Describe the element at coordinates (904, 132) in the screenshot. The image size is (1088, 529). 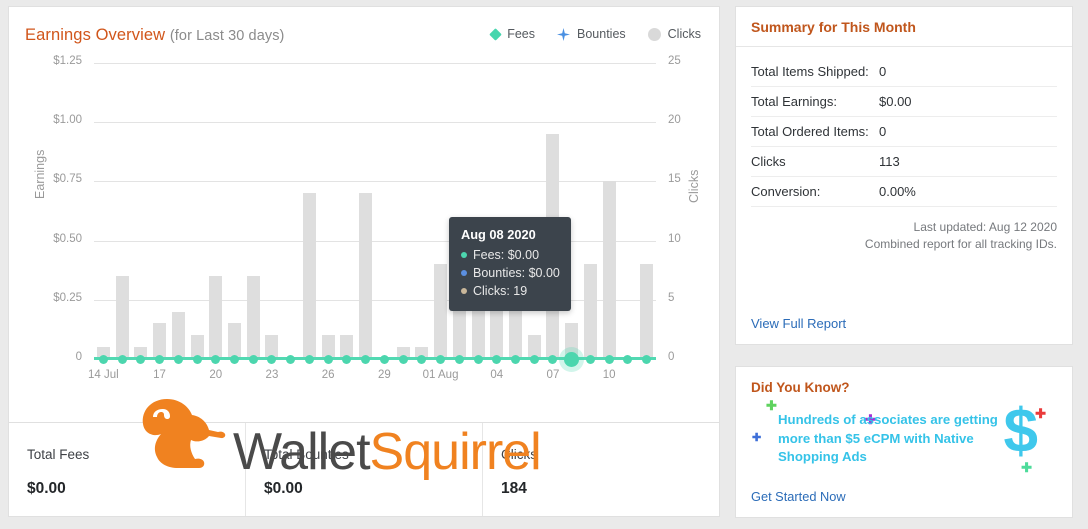
I see `summary-row: Total Ordered Items: 0` at that location.